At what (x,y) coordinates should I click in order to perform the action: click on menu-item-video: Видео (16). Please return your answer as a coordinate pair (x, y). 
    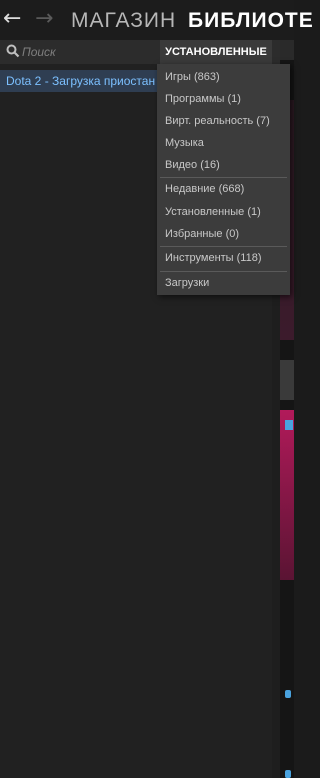
    Looking at the image, I should click on (192, 165).